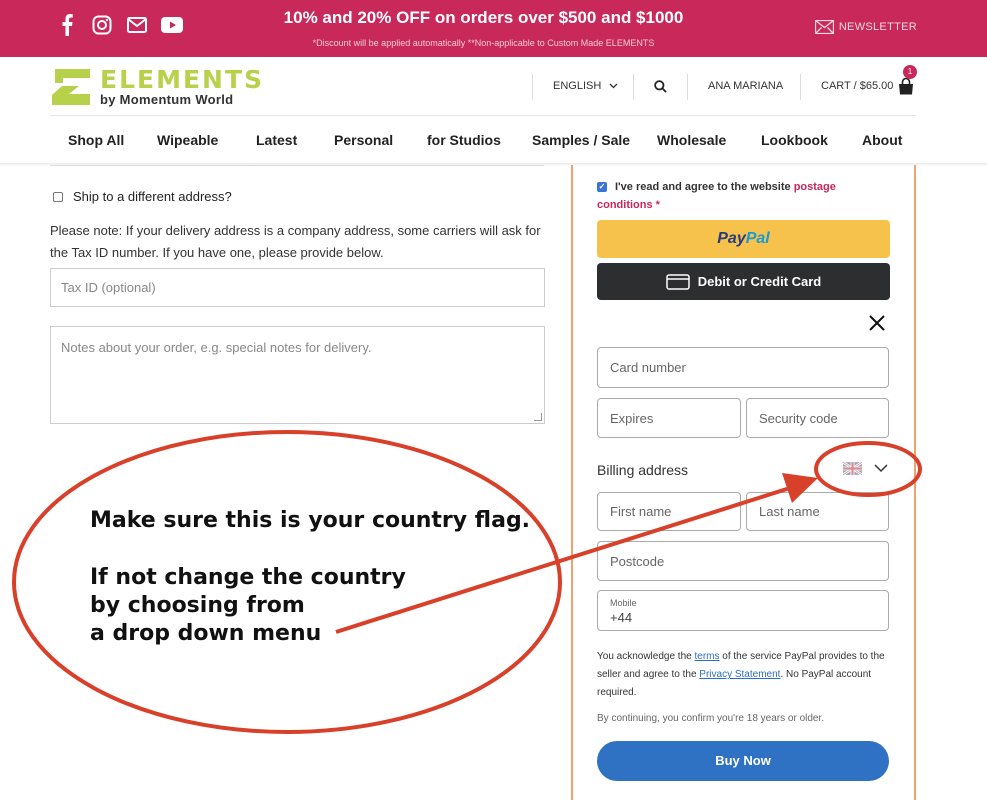 This screenshot has width=987, height=800. What do you see at coordinates (637, 561) in the screenshot?
I see `postcode-placeholder: Postcode` at bounding box center [637, 561].